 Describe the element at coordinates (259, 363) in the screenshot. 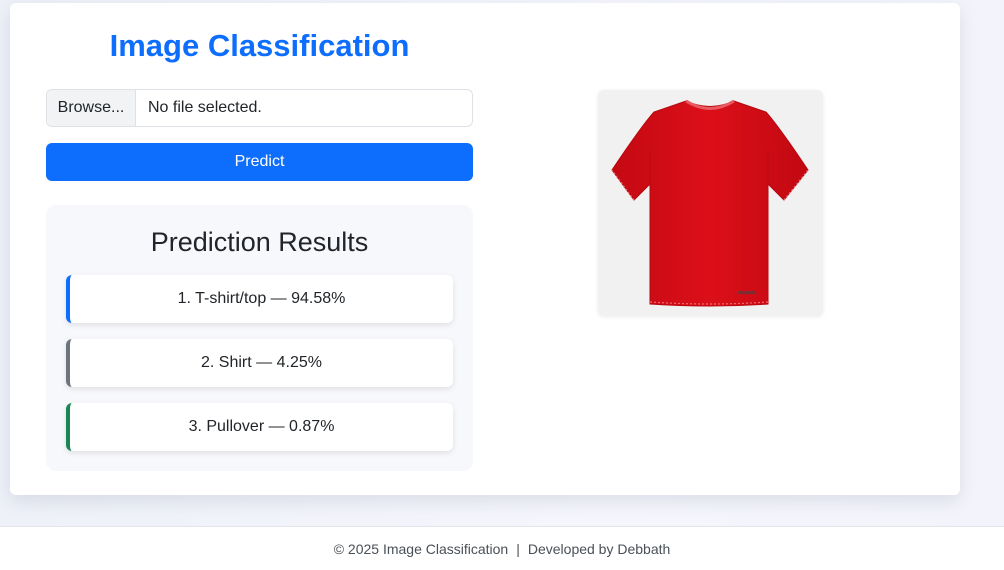

I see `result-item: 2. Shirt — 4.25%` at that location.